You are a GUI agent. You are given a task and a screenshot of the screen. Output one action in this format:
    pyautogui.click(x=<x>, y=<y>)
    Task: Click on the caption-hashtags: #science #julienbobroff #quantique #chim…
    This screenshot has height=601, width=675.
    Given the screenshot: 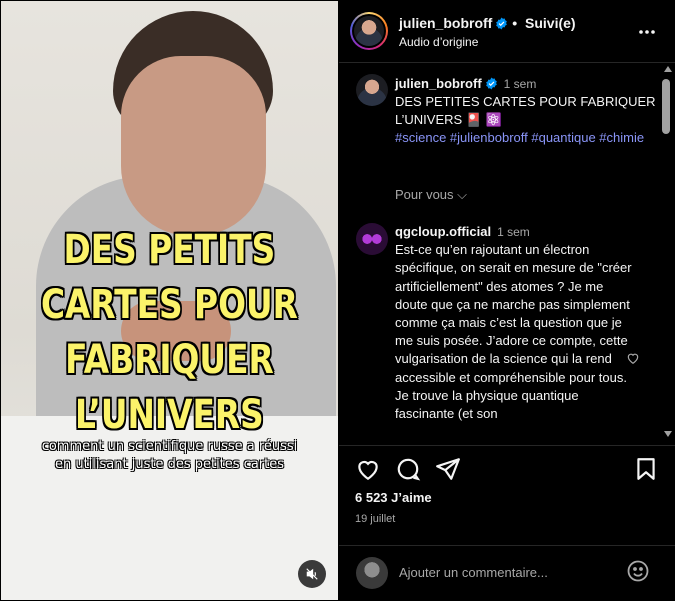 What is the action you would take?
    pyautogui.click(x=526, y=138)
    